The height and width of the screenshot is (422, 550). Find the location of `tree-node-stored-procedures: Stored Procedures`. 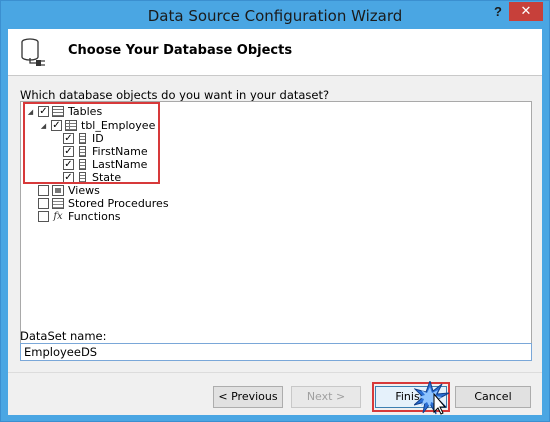

tree-node-stored-procedures: Stored Procedures is located at coordinates (103, 203).